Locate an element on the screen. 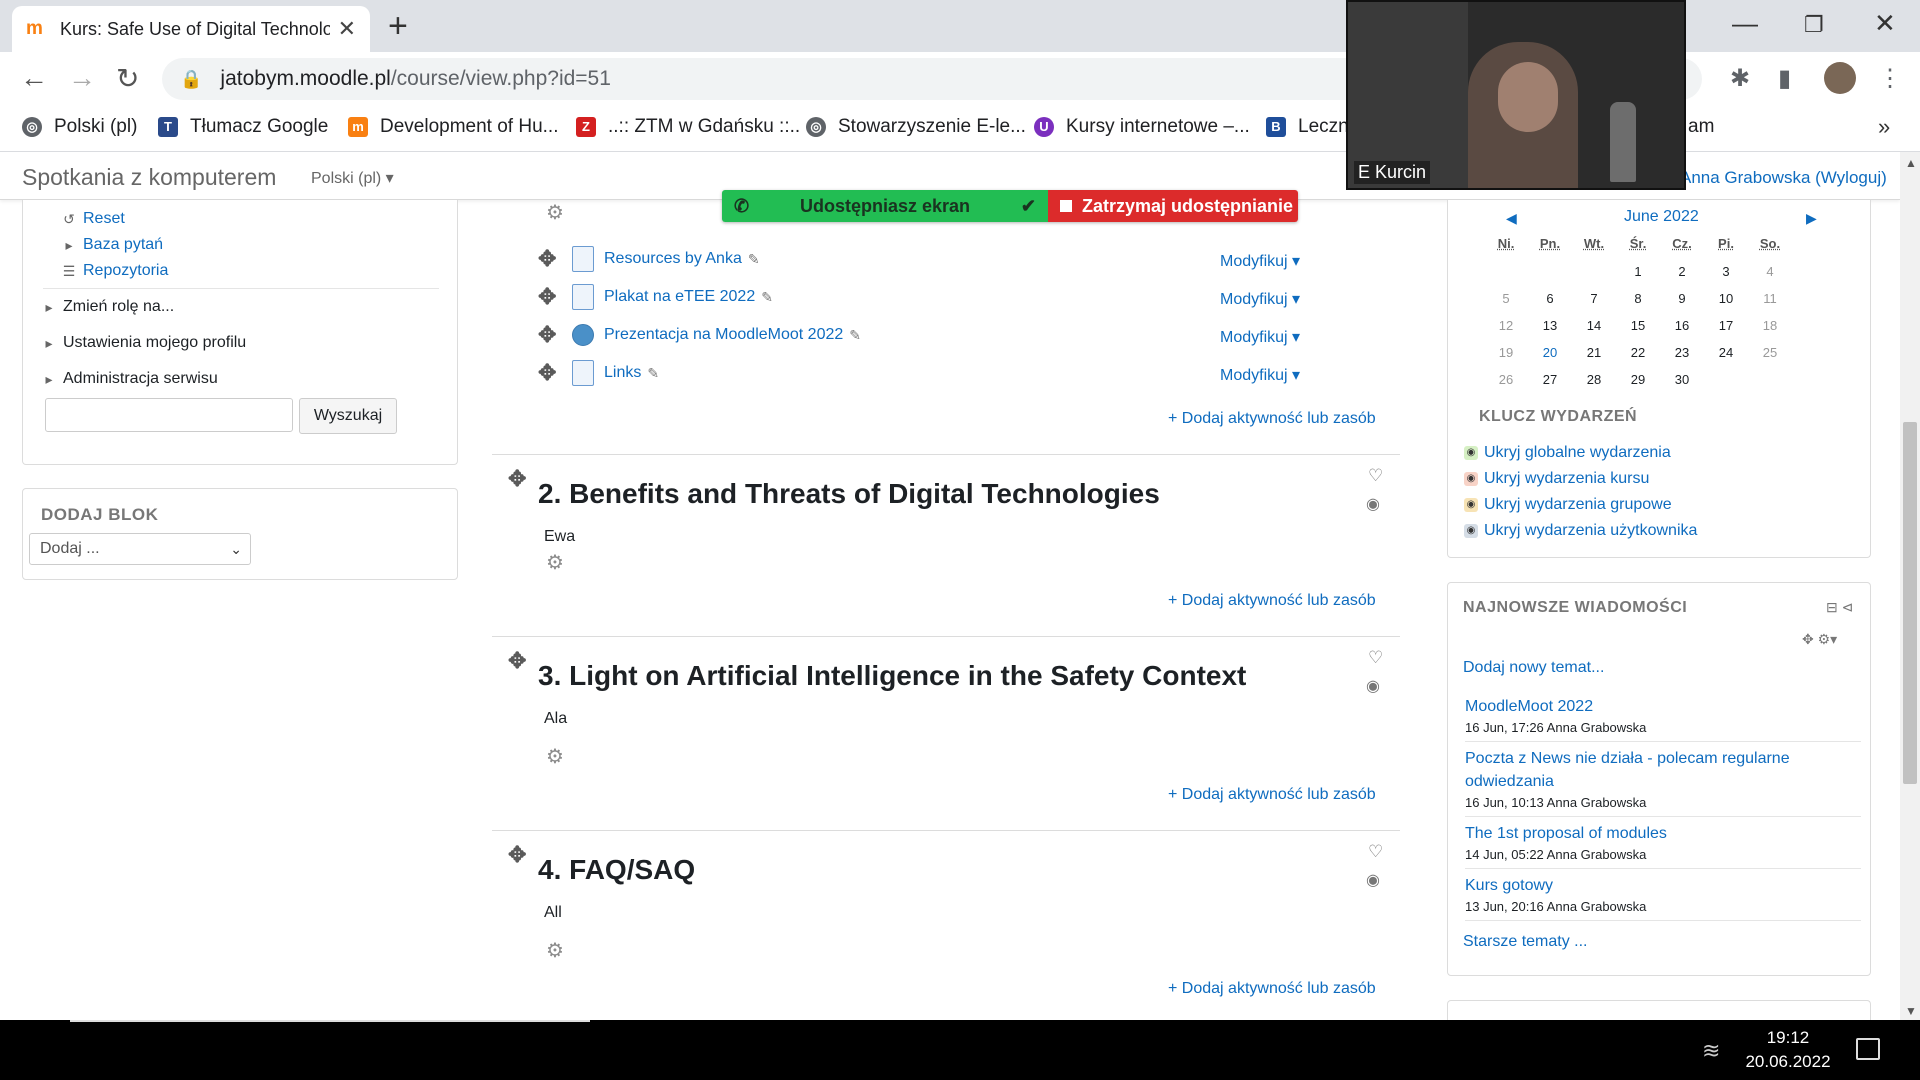 This screenshot has width=1920, height=1080. window-close-icon: ✕ is located at coordinates (1885, 23).